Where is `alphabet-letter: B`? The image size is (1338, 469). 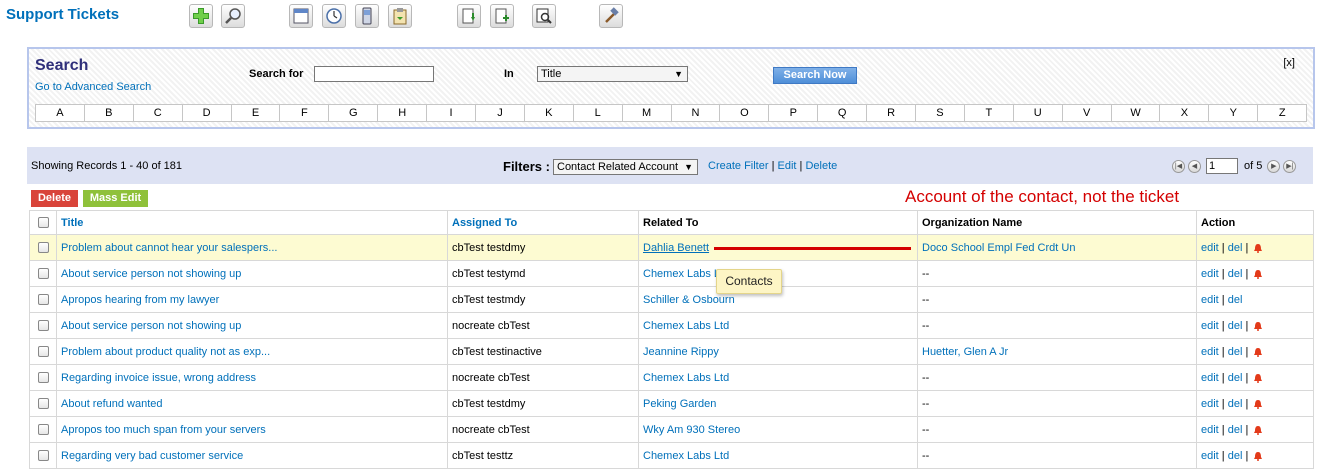 alphabet-letter: B is located at coordinates (109, 113).